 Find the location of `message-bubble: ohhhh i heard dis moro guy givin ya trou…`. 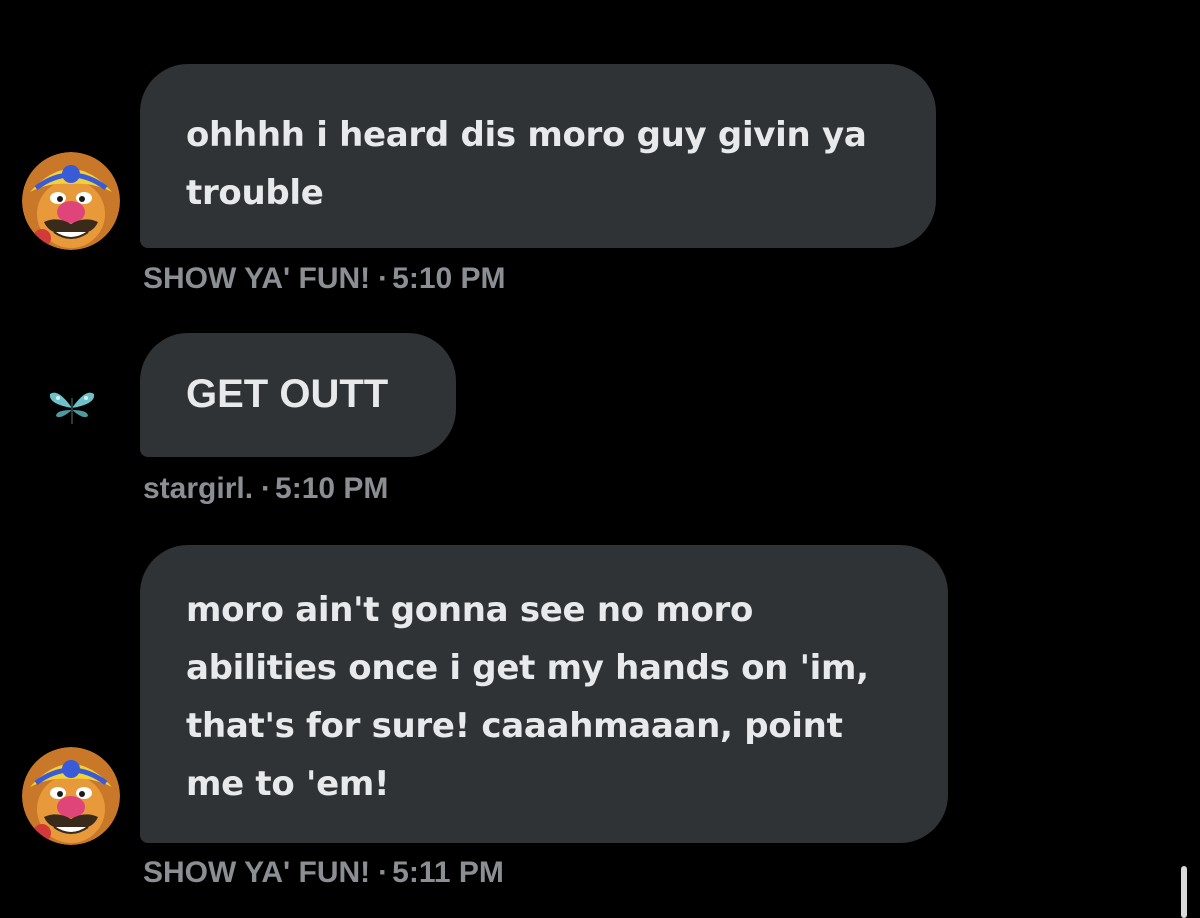

message-bubble: ohhhh i heard dis moro guy givin ya trou… is located at coordinates (538, 156).